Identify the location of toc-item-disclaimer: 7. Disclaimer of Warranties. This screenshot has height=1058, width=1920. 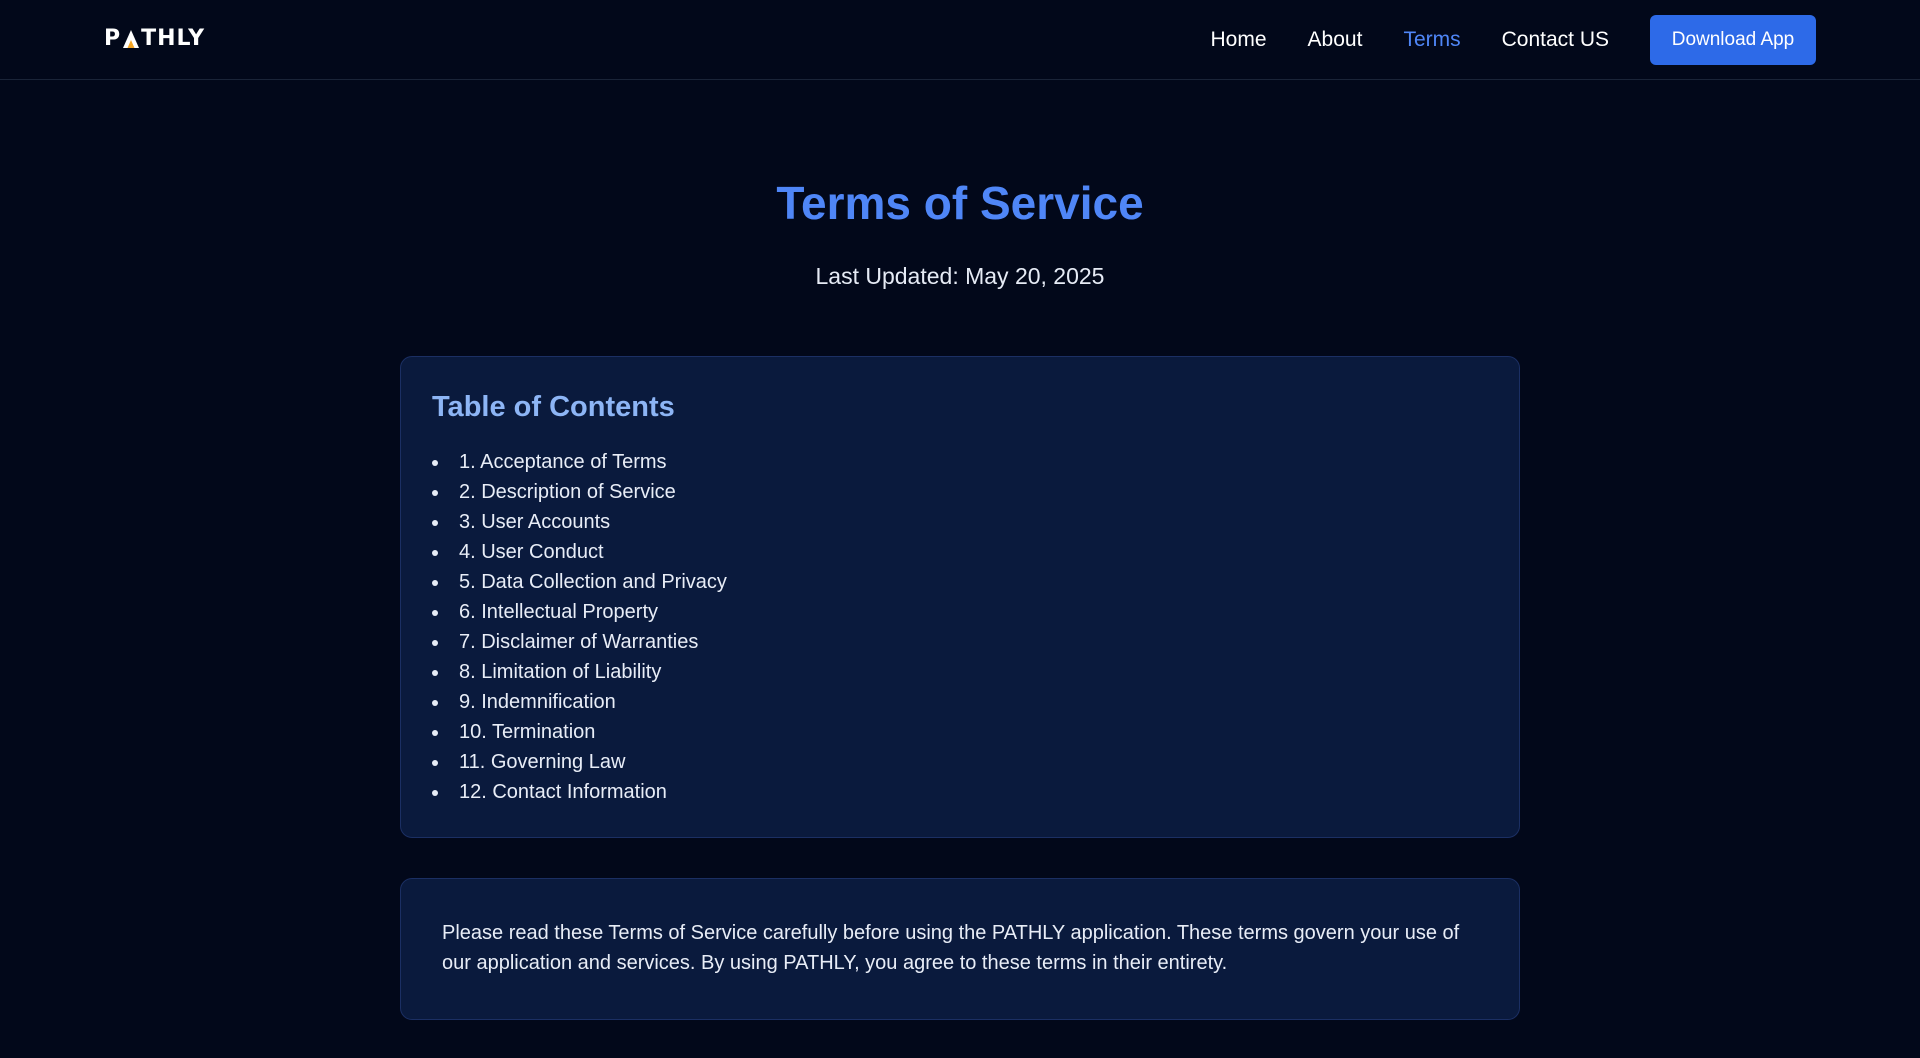
(579, 642).